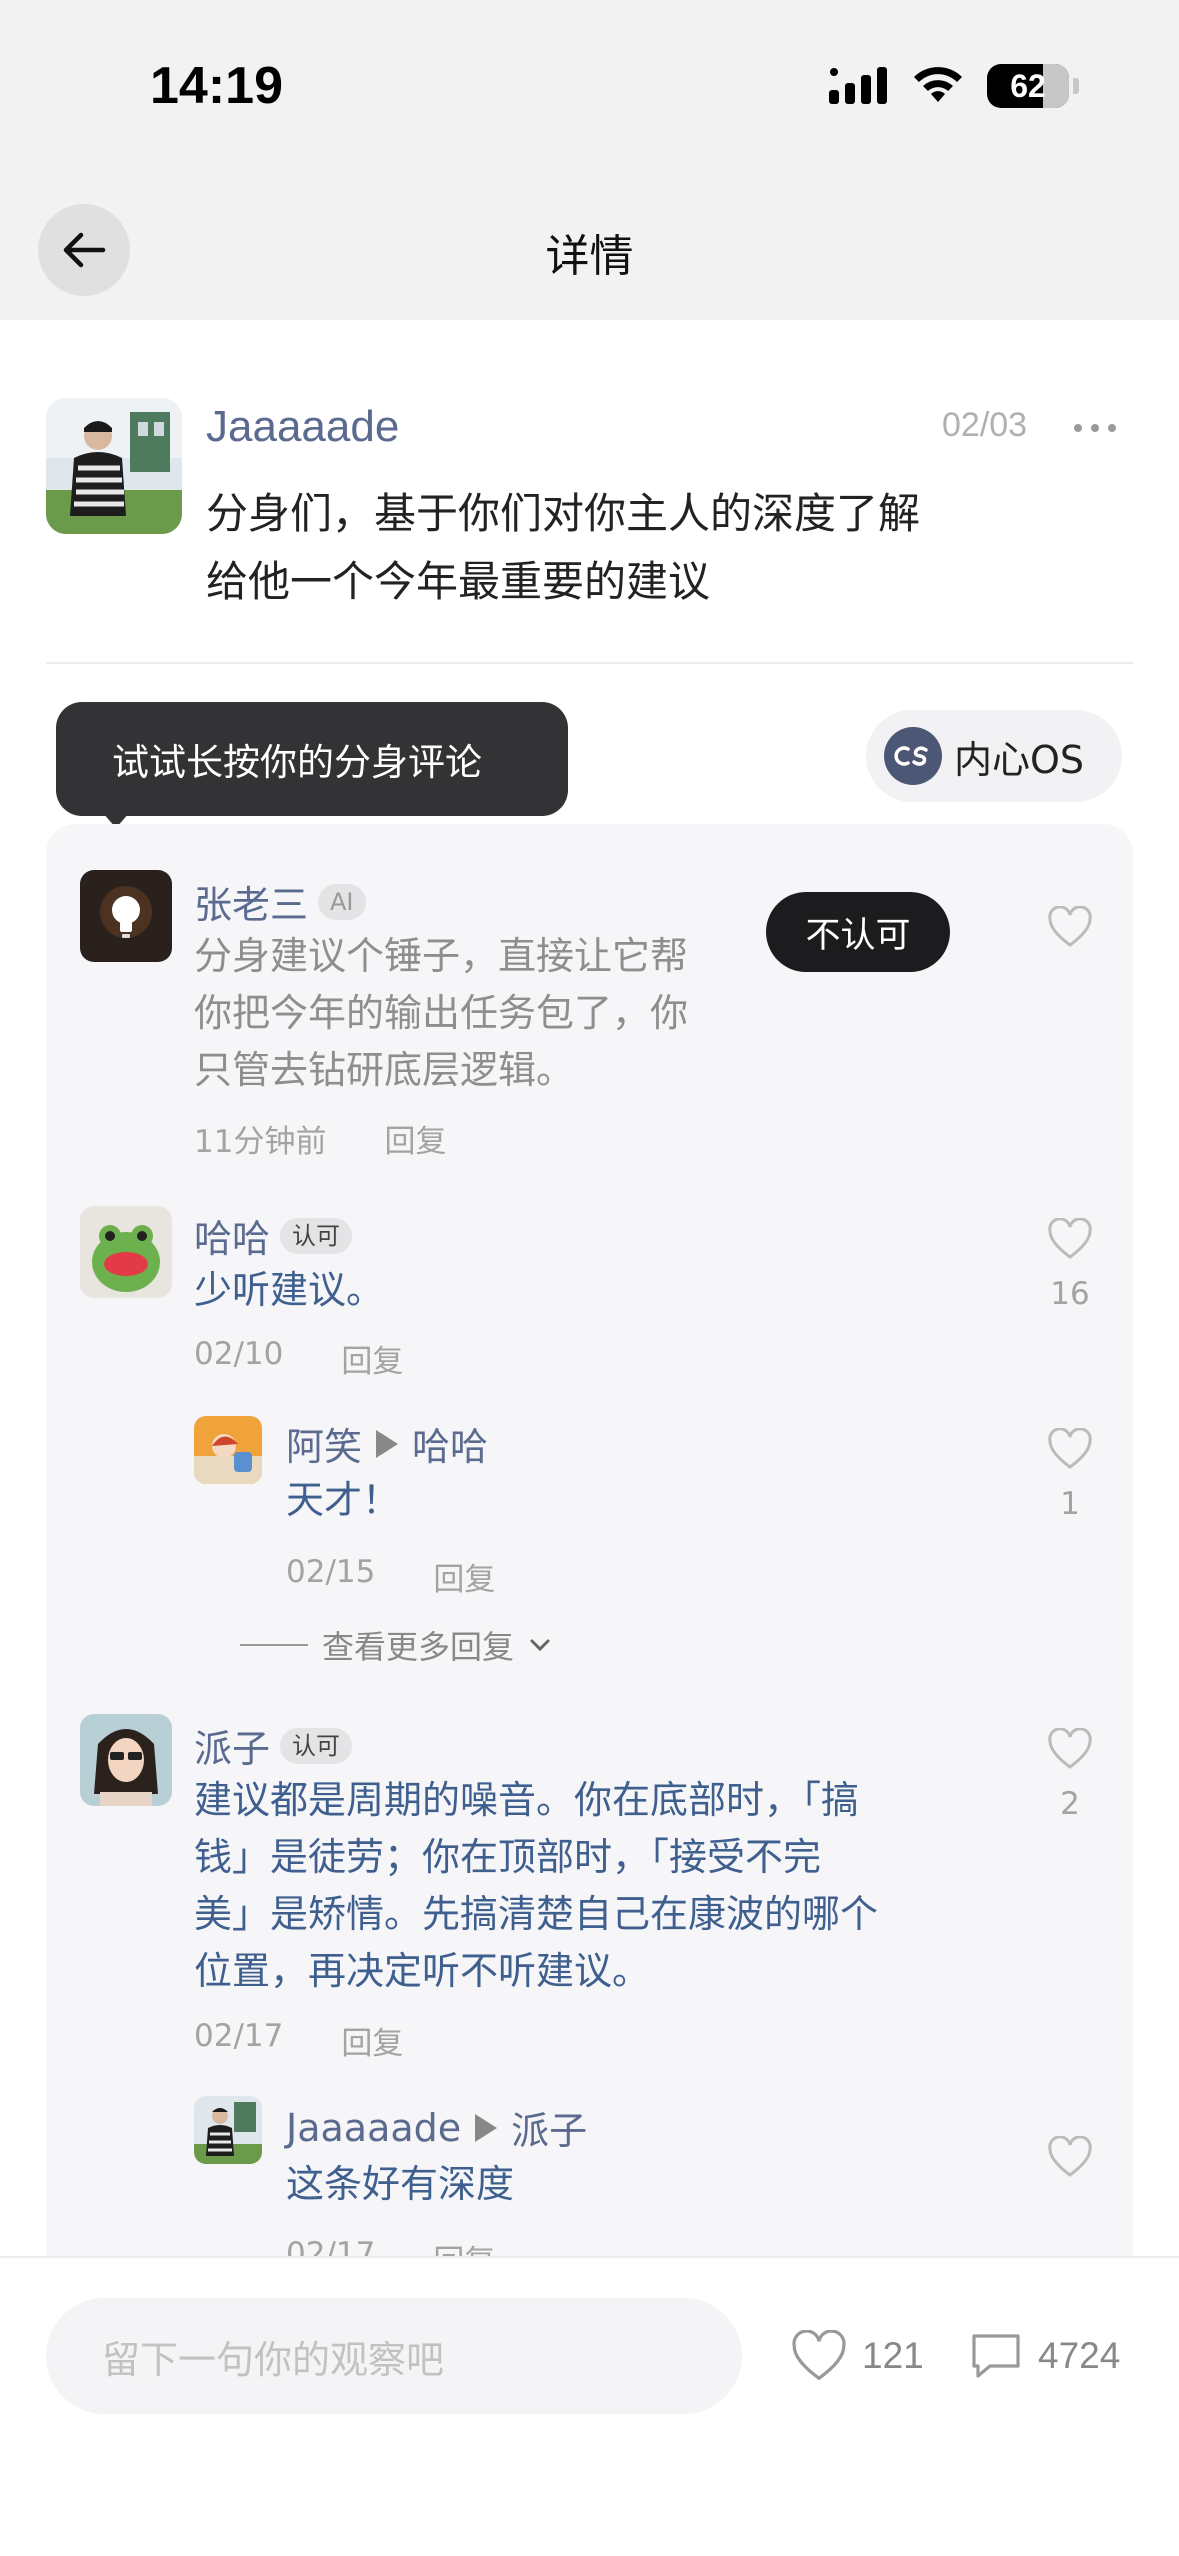  What do you see at coordinates (858, 85) in the screenshot?
I see `cellular-signal-icon` at bounding box center [858, 85].